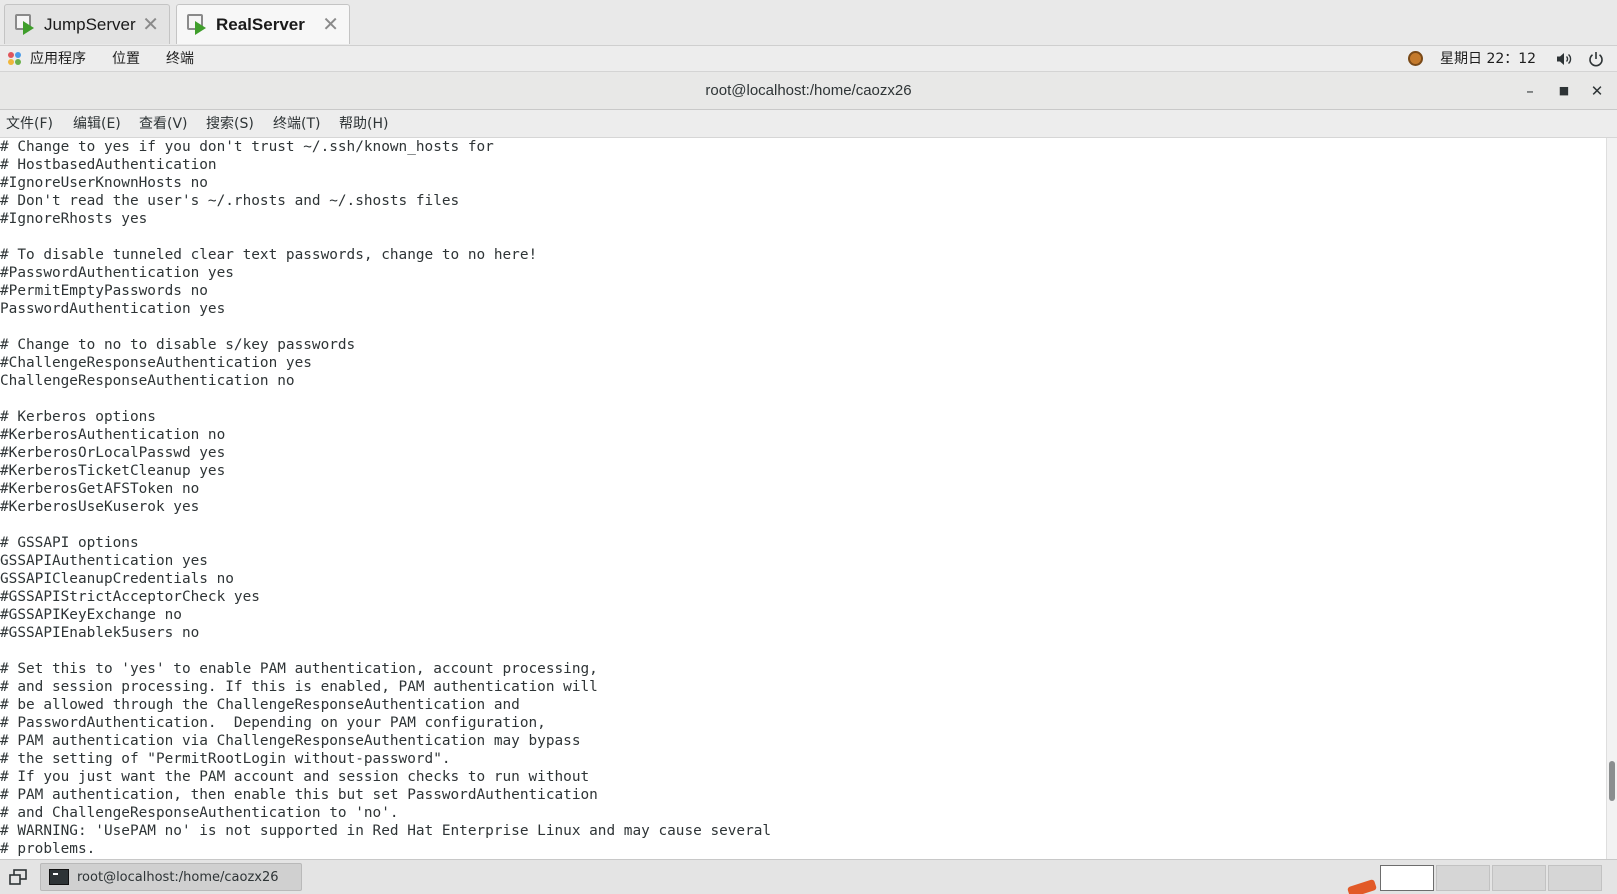 This screenshot has width=1617, height=894. What do you see at coordinates (100, 633) in the screenshot?
I see `terminal-line: #GSSAPIEnablek5users no` at bounding box center [100, 633].